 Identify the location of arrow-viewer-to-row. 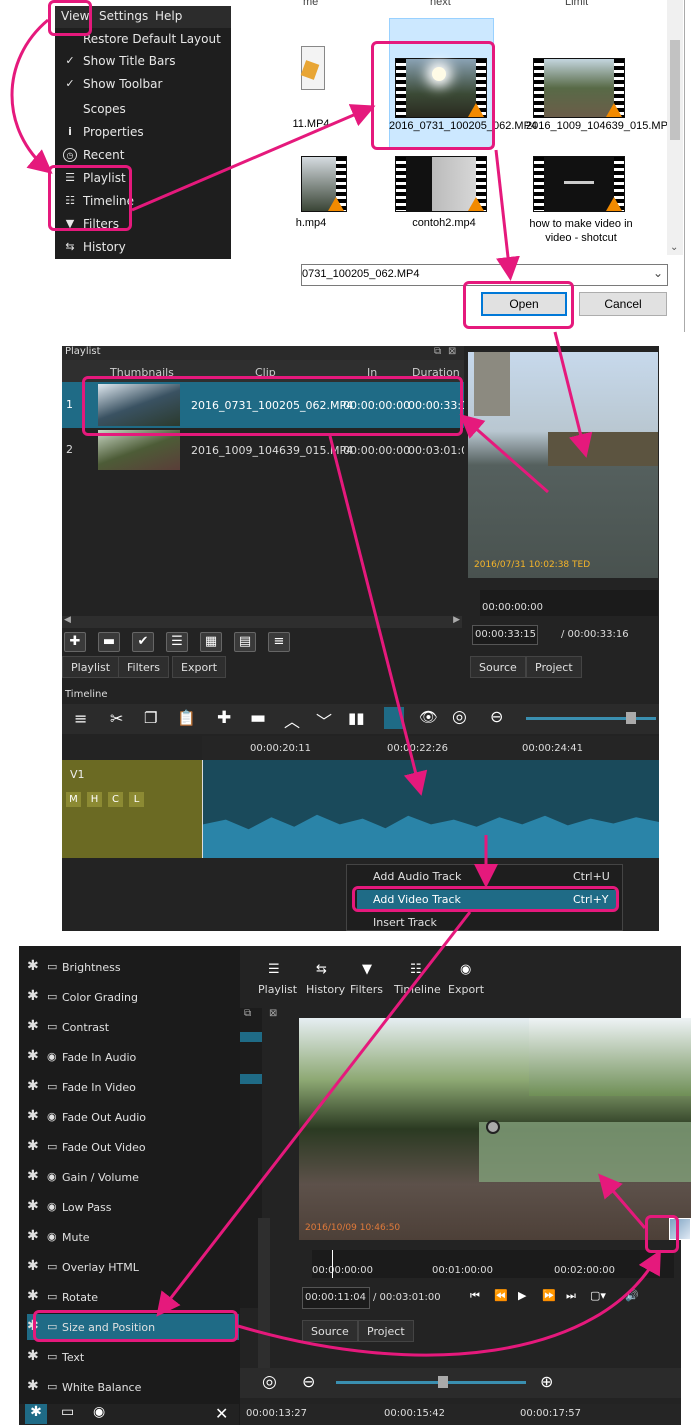
(504, 454).